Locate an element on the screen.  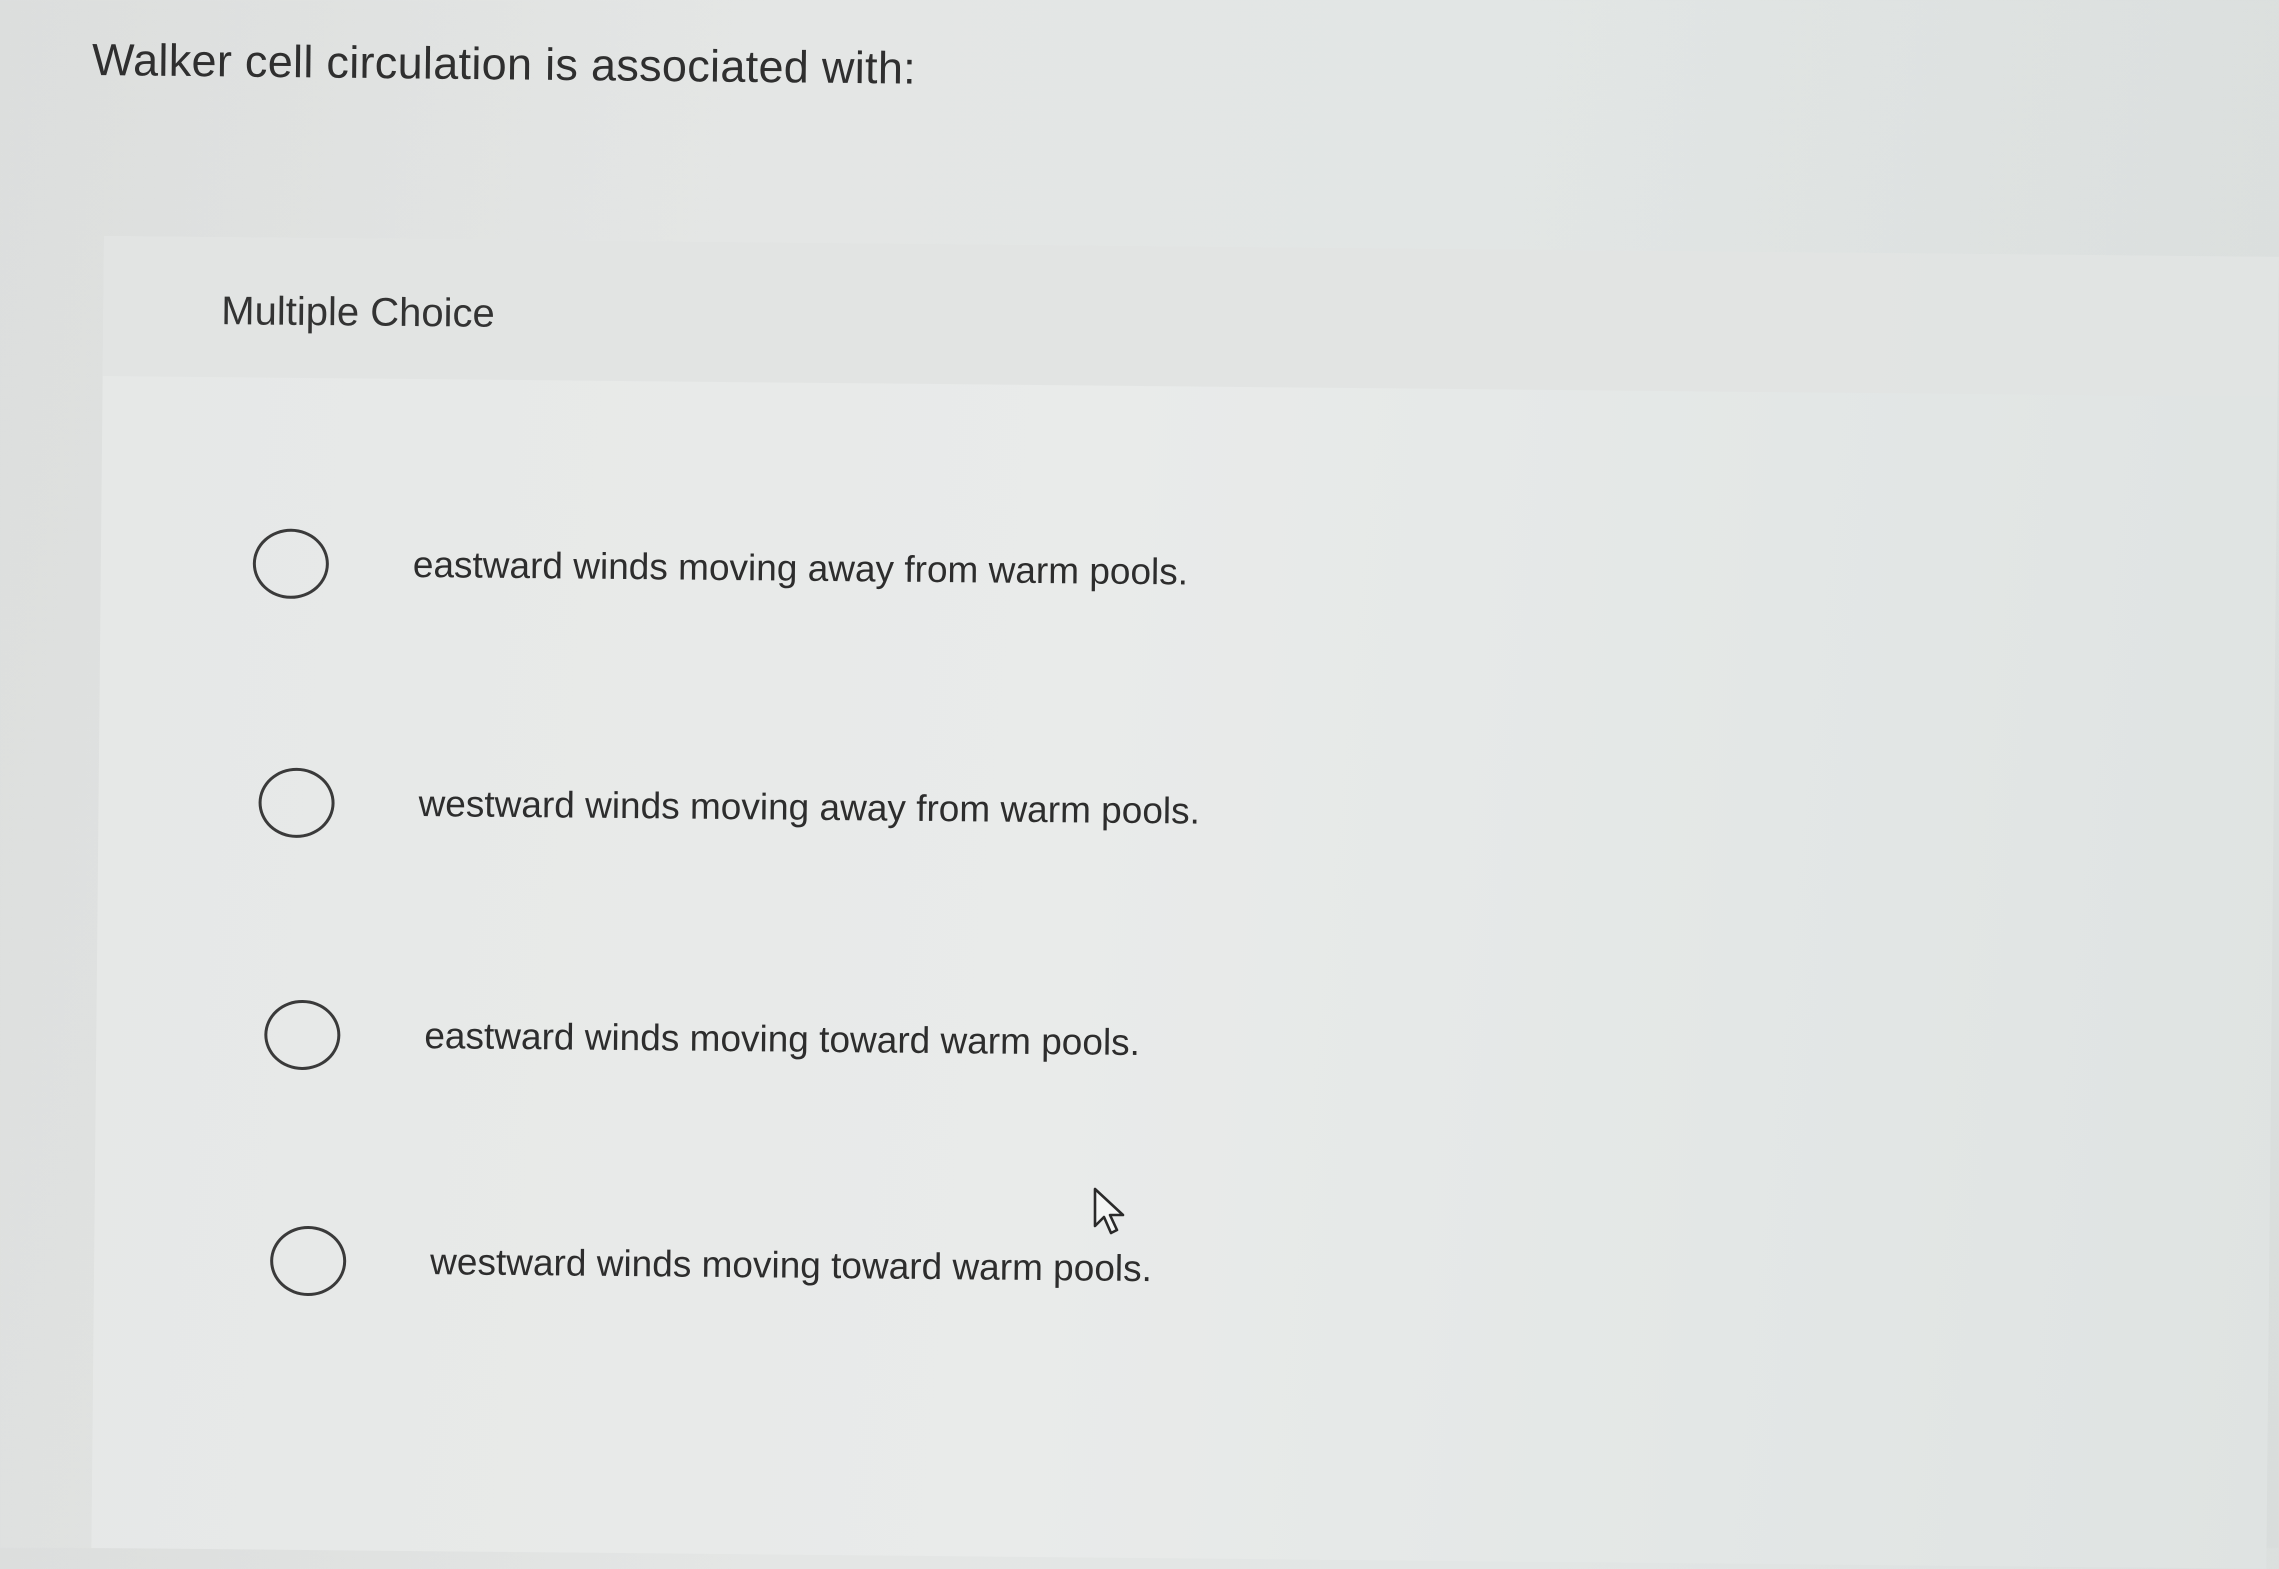
answer-option-4: westward winds moving toward warm pools. is located at coordinates (969, 1267).